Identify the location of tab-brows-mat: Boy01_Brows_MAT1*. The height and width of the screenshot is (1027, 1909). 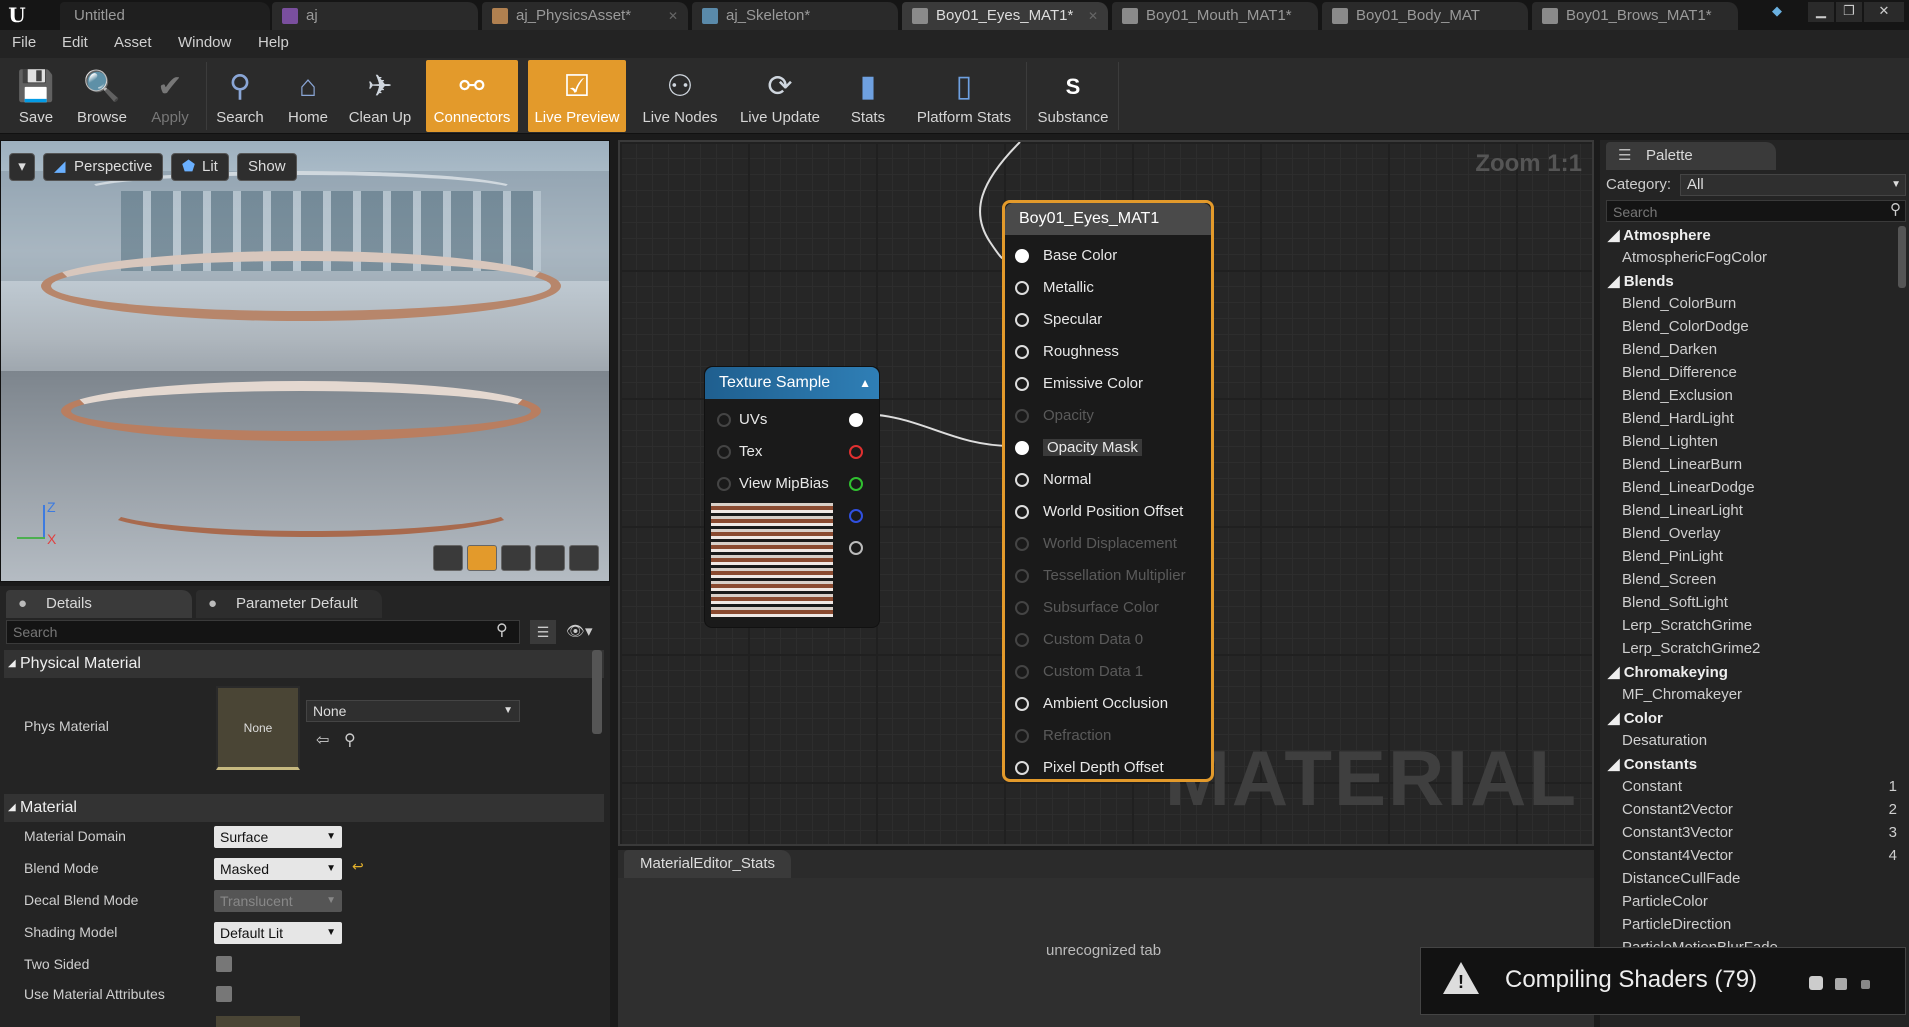
(1635, 16).